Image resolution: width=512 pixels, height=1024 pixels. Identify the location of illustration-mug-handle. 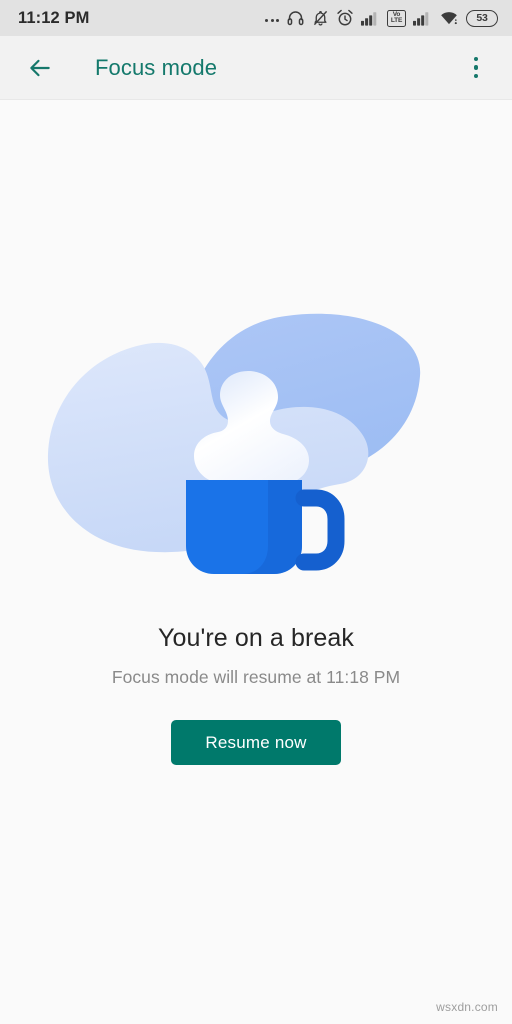
(320, 530).